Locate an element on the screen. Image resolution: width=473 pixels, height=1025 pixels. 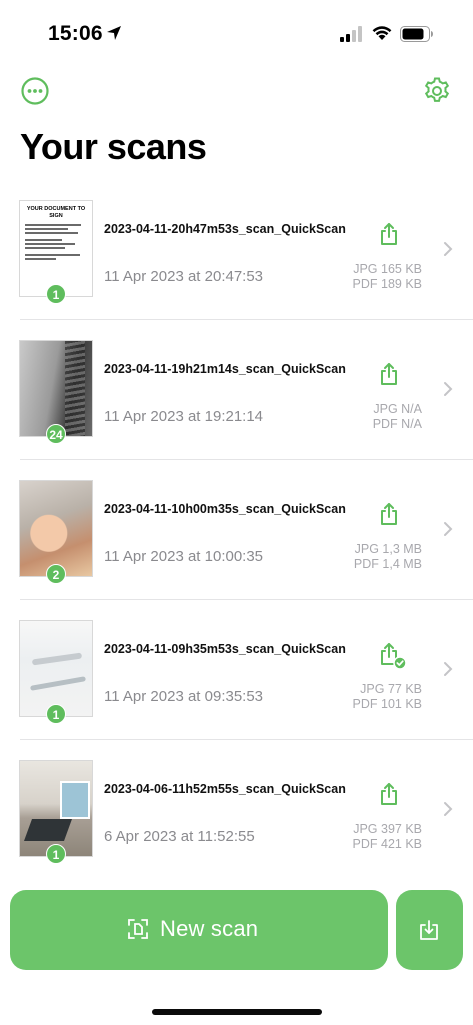
import-button is located at coordinates (429, 930).